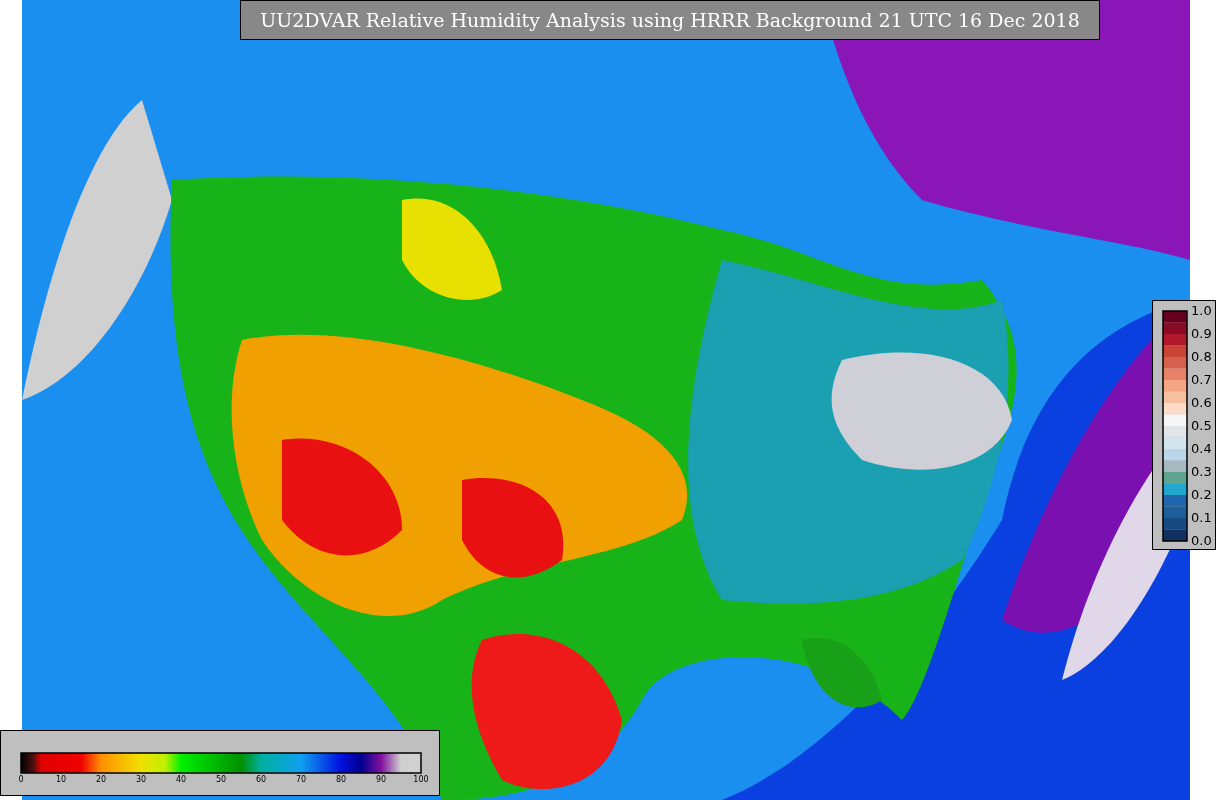 This screenshot has height=800, width=1216. Describe the element at coordinates (301, 780) in the screenshot. I see `tick-label: 70` at that location.